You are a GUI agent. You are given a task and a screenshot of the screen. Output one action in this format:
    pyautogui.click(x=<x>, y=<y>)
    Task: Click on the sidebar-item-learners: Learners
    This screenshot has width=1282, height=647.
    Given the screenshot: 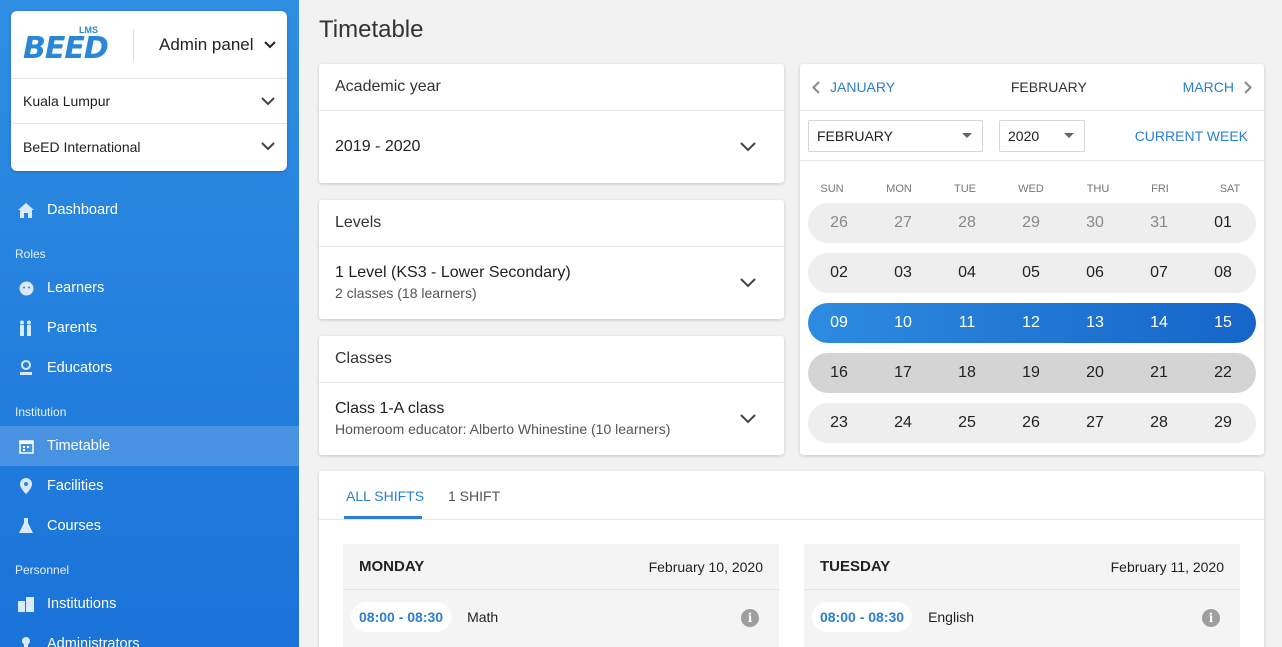 What is the action you would take?
    pyautogui.click(x=149, y=288)
    